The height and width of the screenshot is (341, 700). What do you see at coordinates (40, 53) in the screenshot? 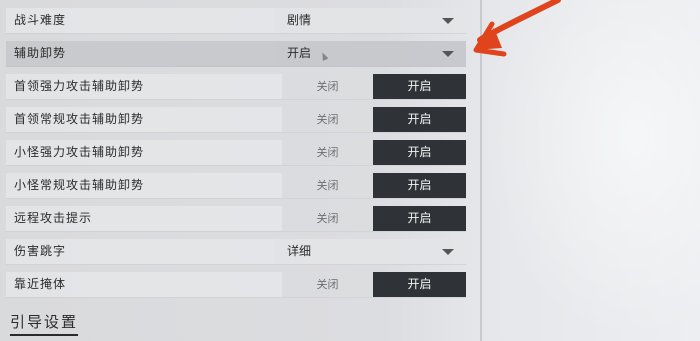
I see `setting-label: 辅助卸势` at bounding box center [40, 53].